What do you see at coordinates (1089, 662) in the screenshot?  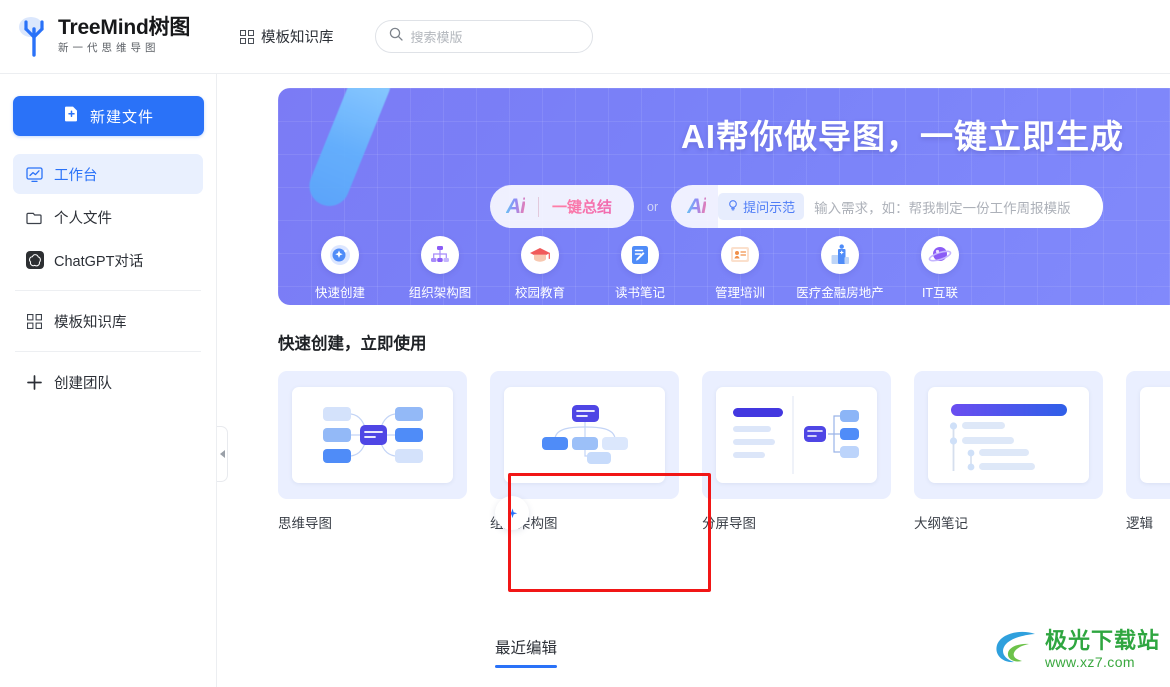 I see `watermark-url: www.xz7.com` at bounding box center [1089, 662].